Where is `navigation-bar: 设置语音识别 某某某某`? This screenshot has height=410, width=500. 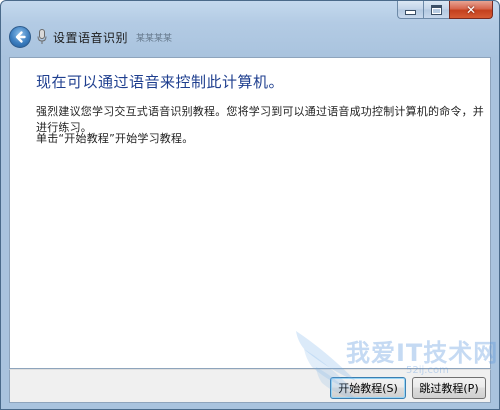 navigation-bar: 设置语音识别 某某某某 is located at coordinates (90, 37).